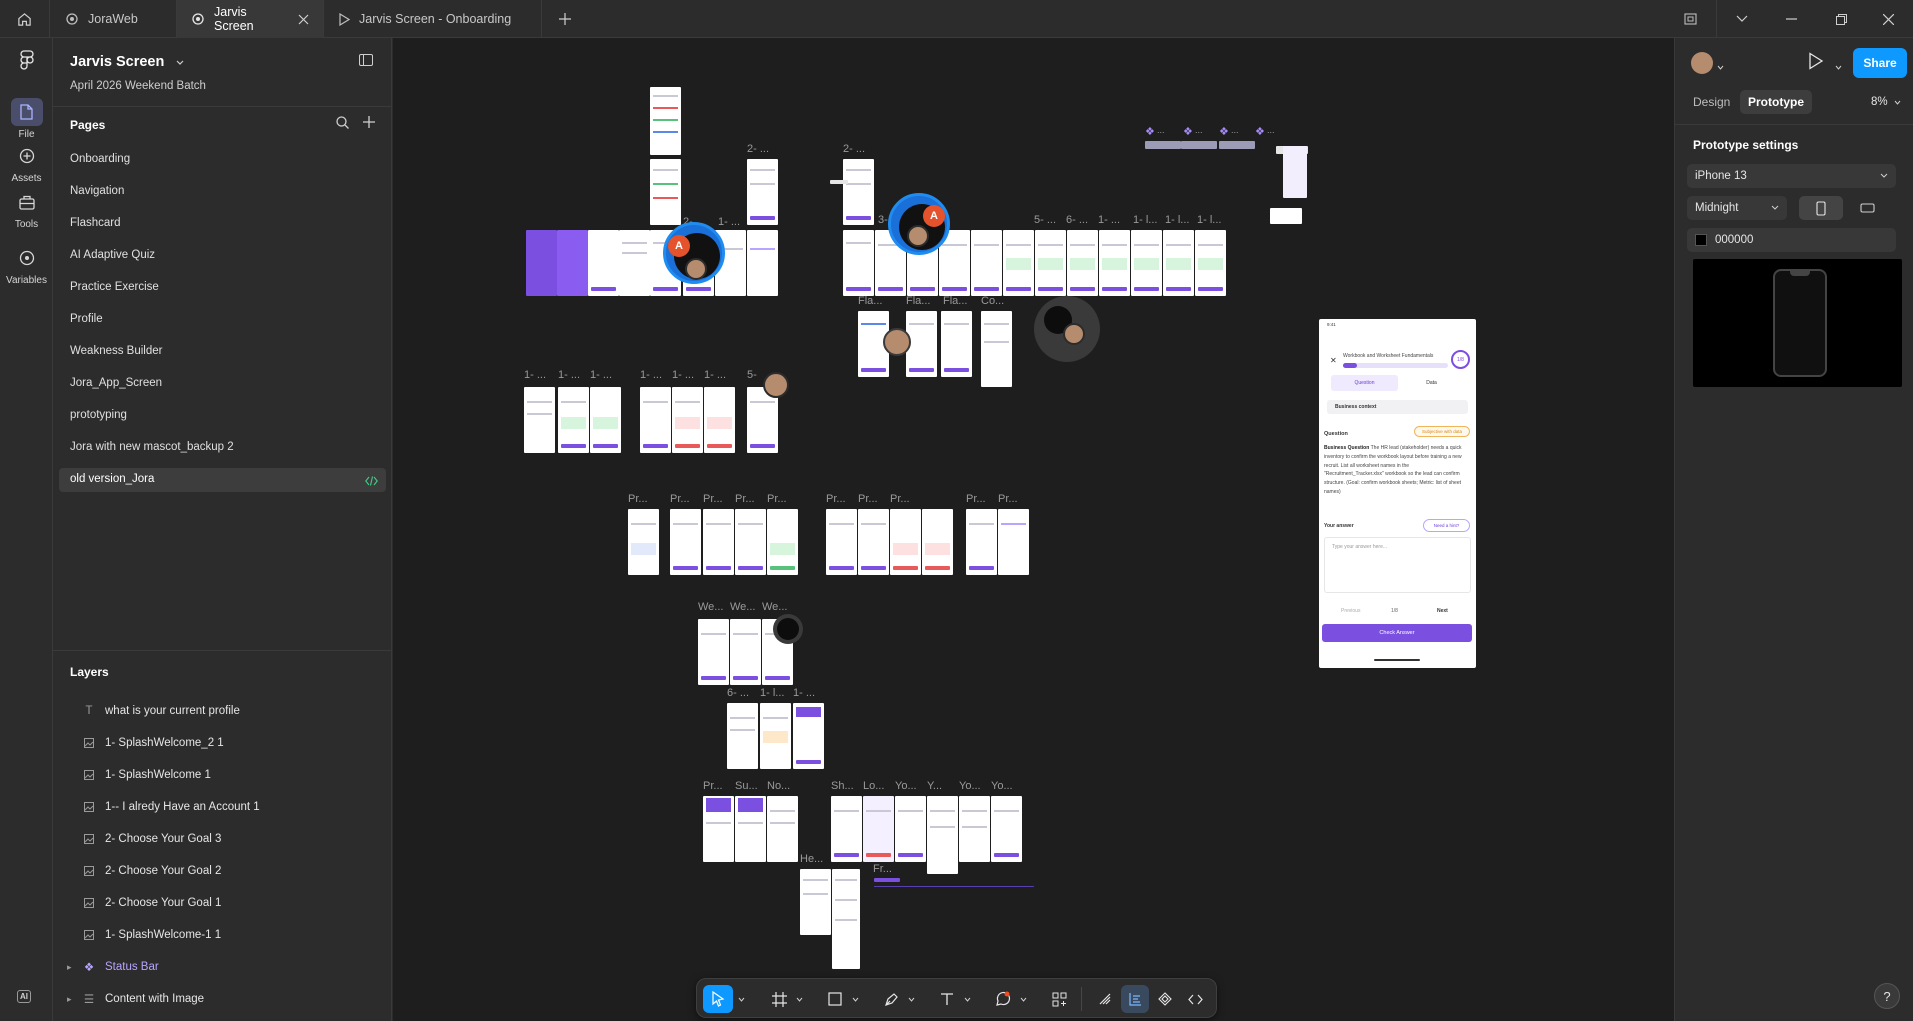 The width and height of the screenshot is (1913, 1021). I want to click on user-avatar, so click(1702, 63).